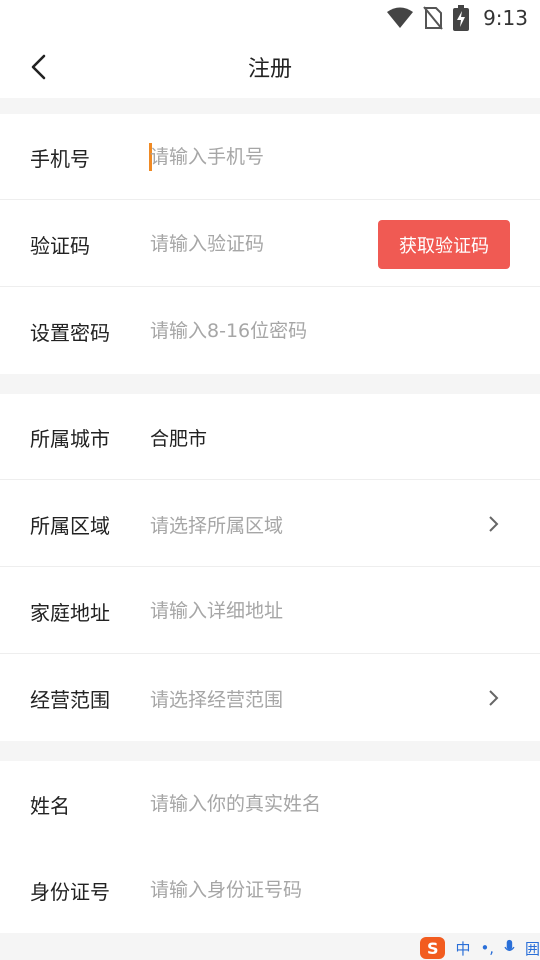  What do you see at coordinates (532, 948) in the screenshot?
I see `ime-keyboard: 囲` at bounding box center [532, 948].